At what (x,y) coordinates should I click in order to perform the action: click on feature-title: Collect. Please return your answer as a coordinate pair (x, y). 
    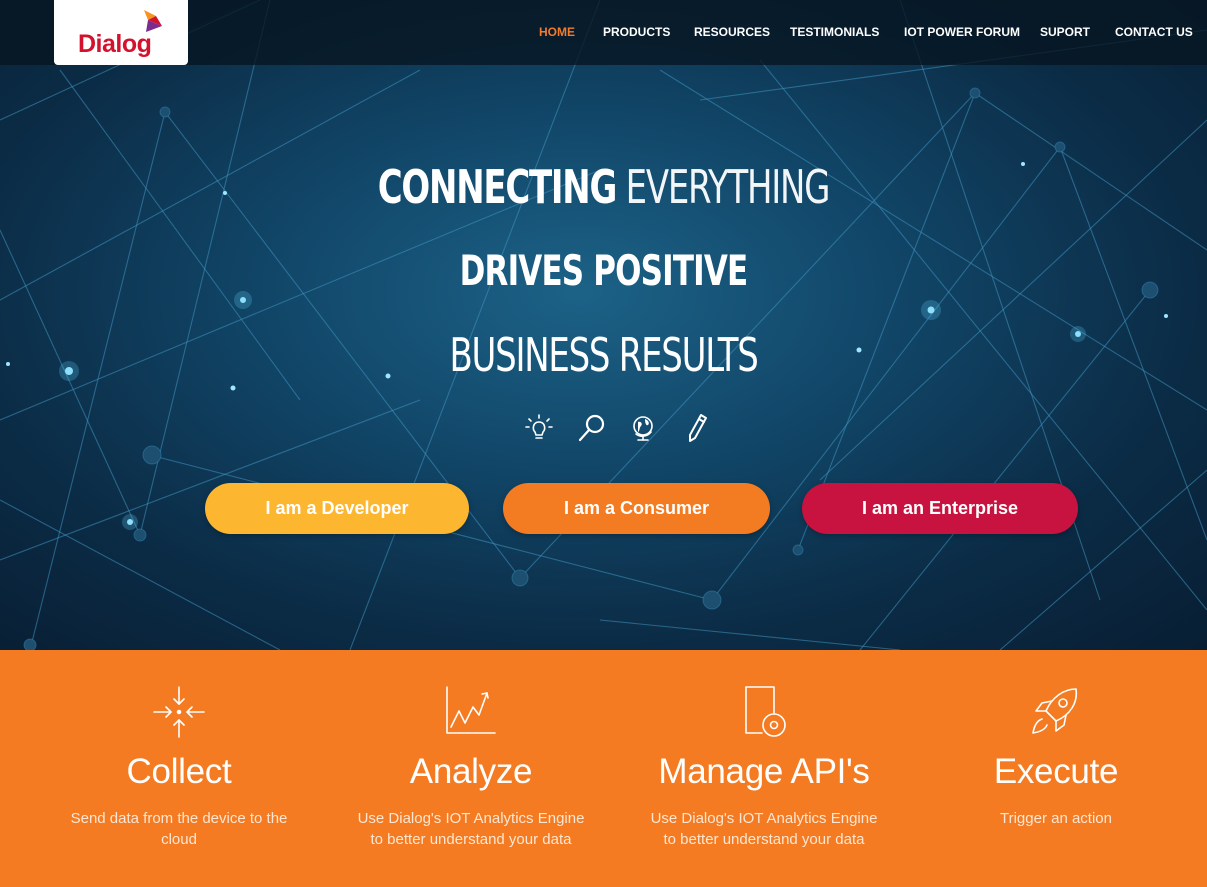
    Looking at the image, I should click on (179, 771).